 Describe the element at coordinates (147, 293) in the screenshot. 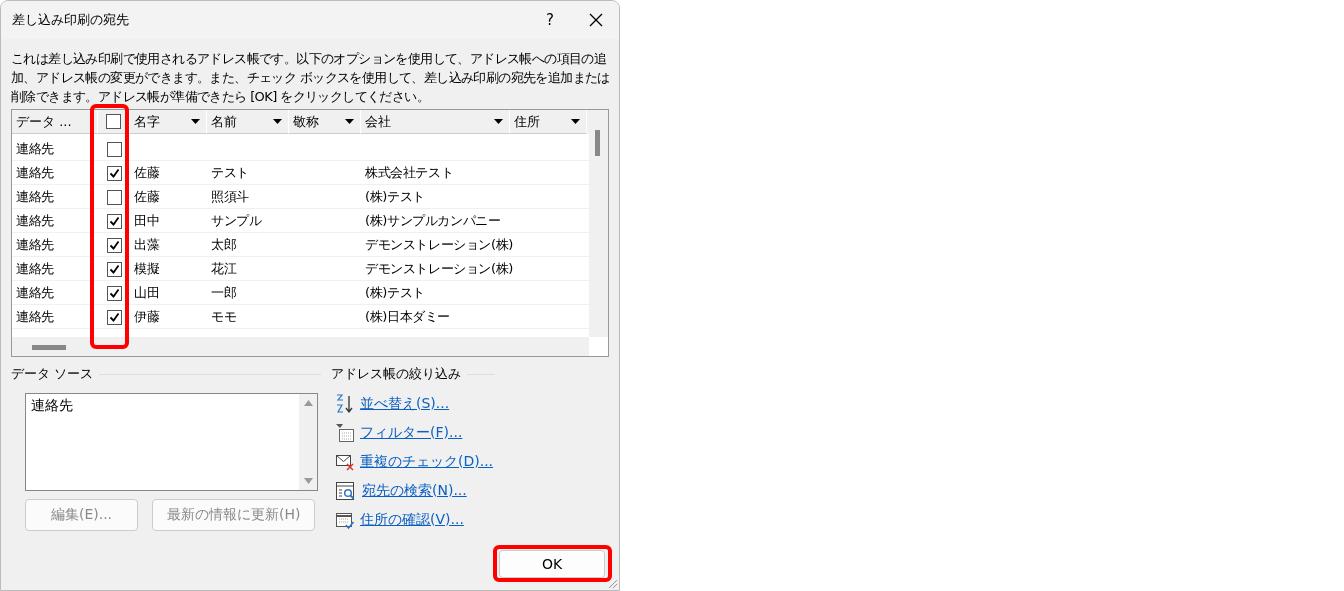

I see `table-cell-text: 山田` at that location.